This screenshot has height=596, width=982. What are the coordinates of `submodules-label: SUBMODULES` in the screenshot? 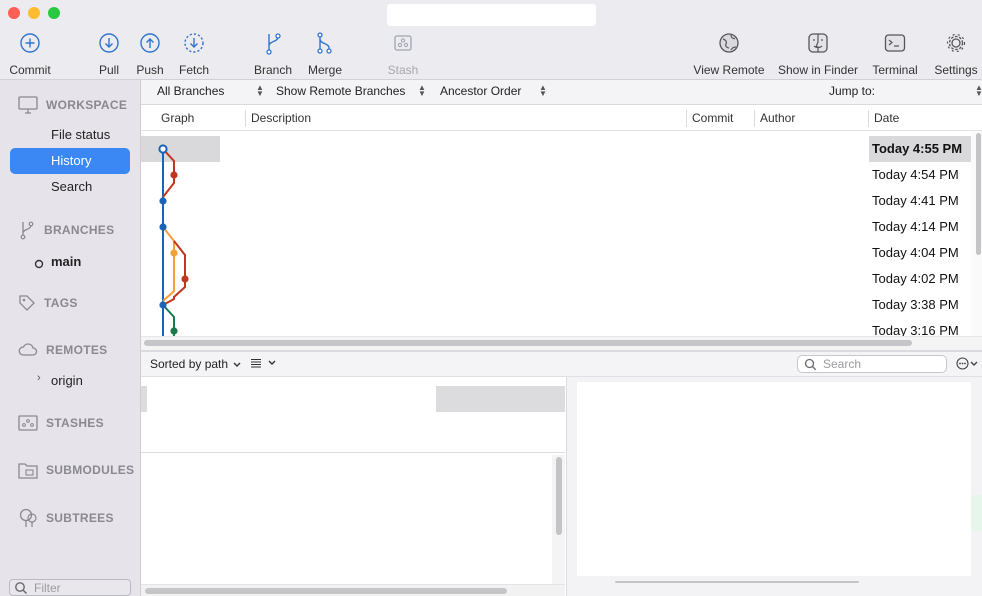 It's located at (90, 470).